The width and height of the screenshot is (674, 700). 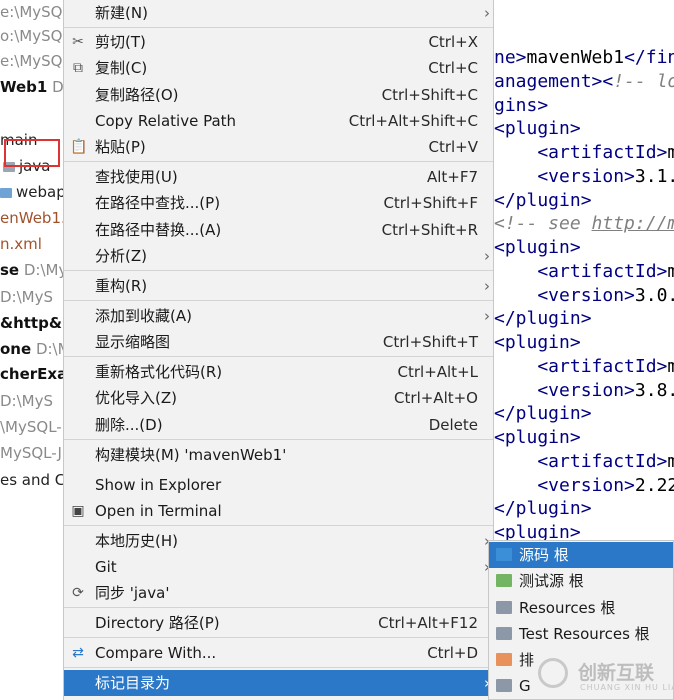 What do you see at coordinates (581, 555) in the screenshot?
I see `submenu-item-sources-root: 源码 根` at bounding box center [581, 555].